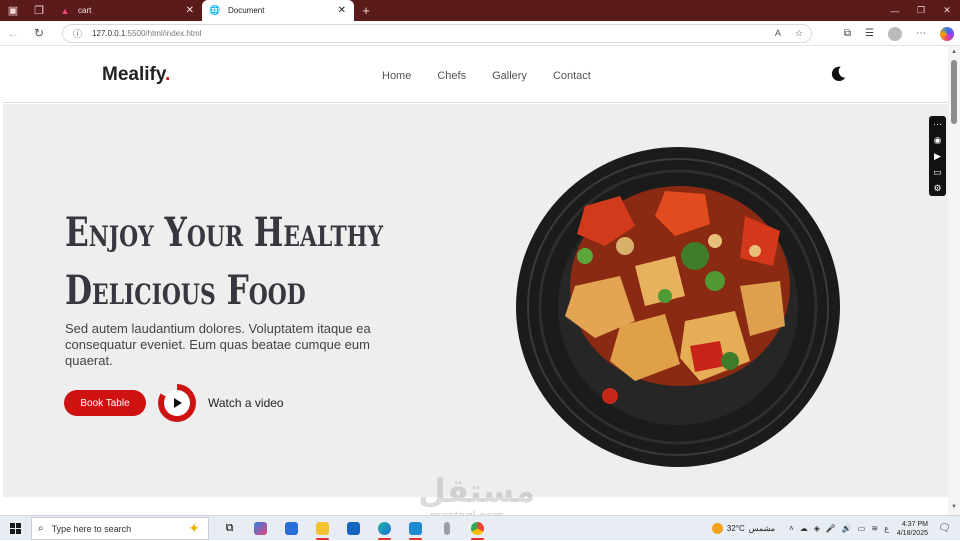 The width and height of the screenshot is (960, 541). I want to click on weather-widget: 32°C مشمس, so click(743, 528).